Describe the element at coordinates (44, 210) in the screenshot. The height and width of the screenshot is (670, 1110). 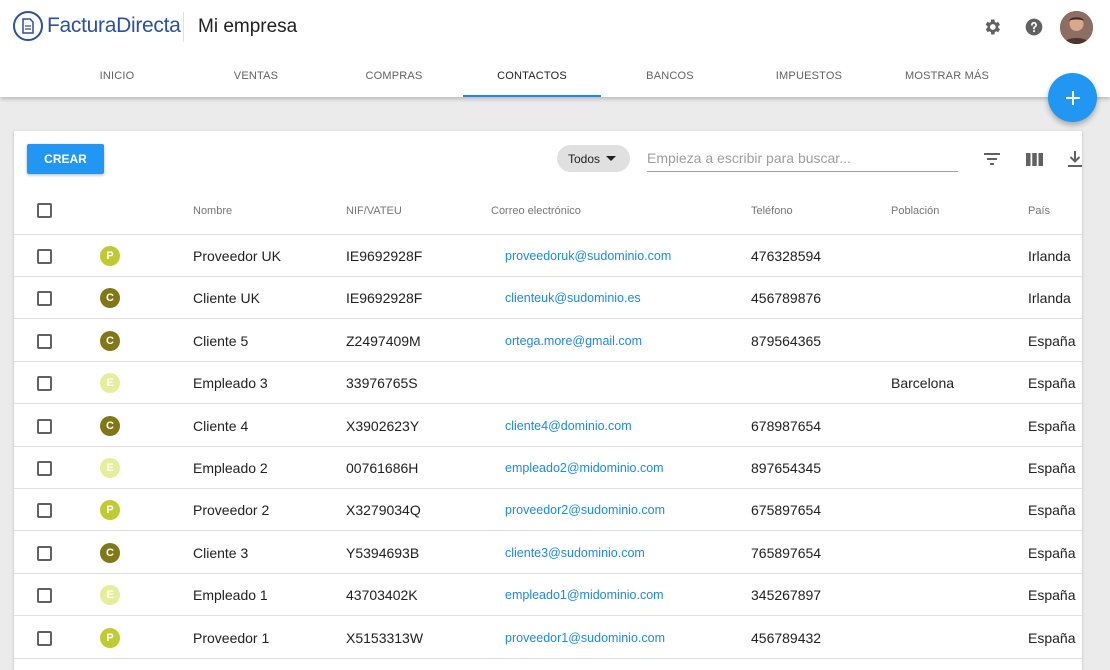
I see `select-all-checkbox` at that location.